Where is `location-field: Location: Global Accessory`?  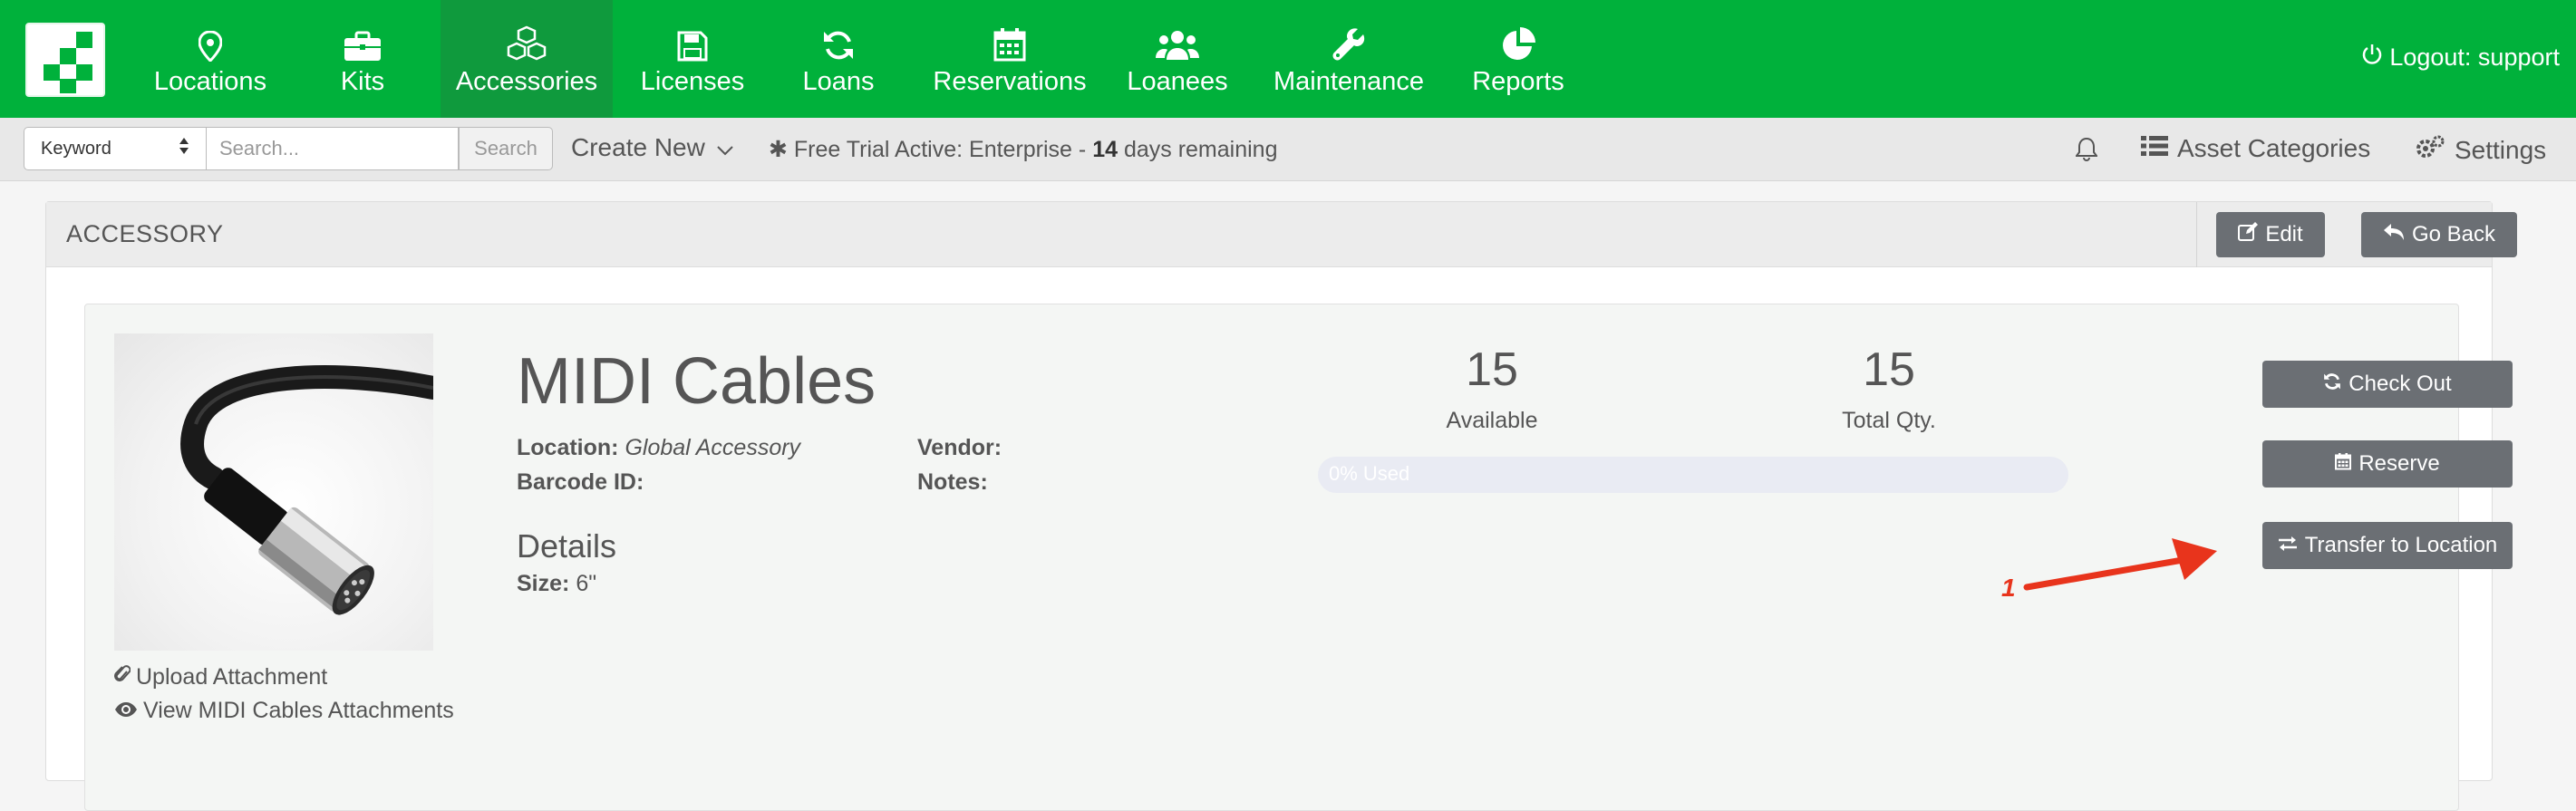
location-field: Location: Global Accessory is located at coordinates (658, 448).